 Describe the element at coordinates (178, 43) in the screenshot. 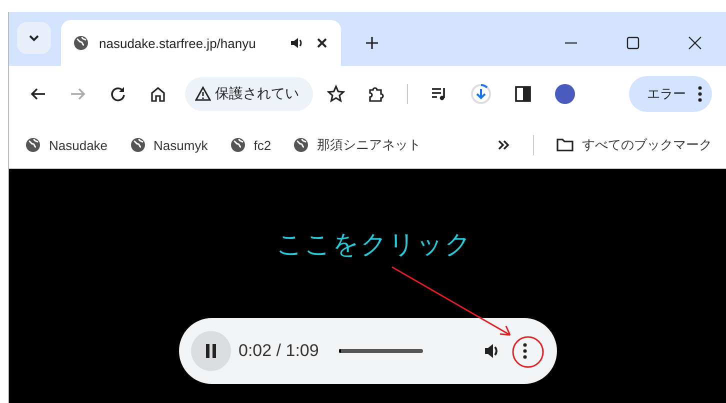

I see `tab-title: nasudake.starfree.jp/hanyu` at that location.